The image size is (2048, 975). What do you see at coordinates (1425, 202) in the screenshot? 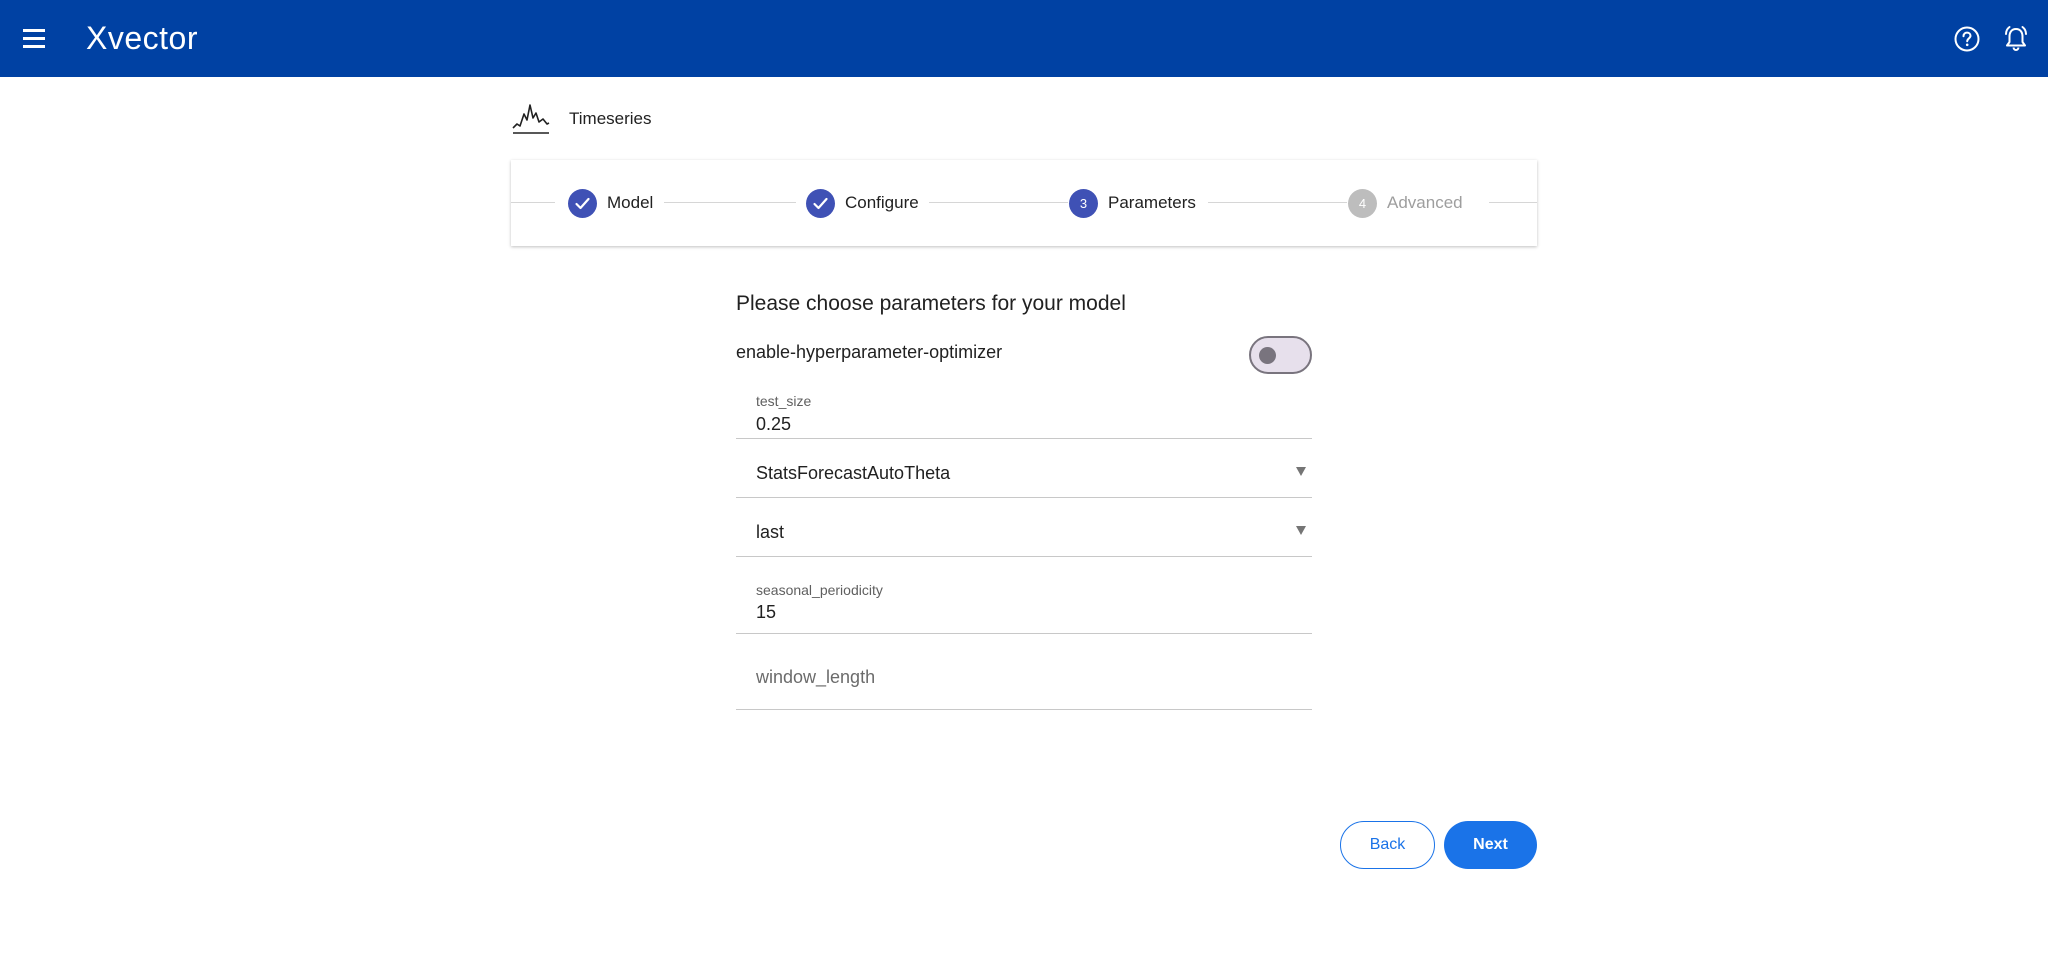
I see `step-label: Advanced` at bounding box center [1425, 202].